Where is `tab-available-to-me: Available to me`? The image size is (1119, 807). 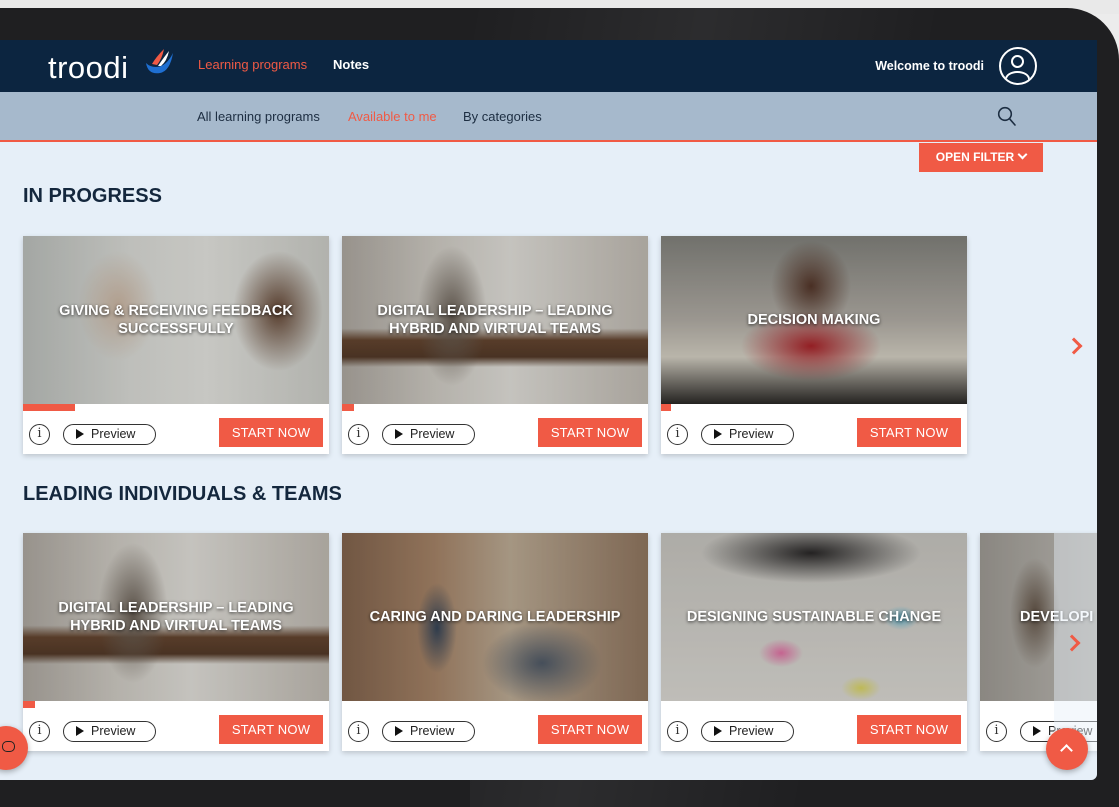
tab-available-to-me: Available to me is located at coordinates (392, 116).